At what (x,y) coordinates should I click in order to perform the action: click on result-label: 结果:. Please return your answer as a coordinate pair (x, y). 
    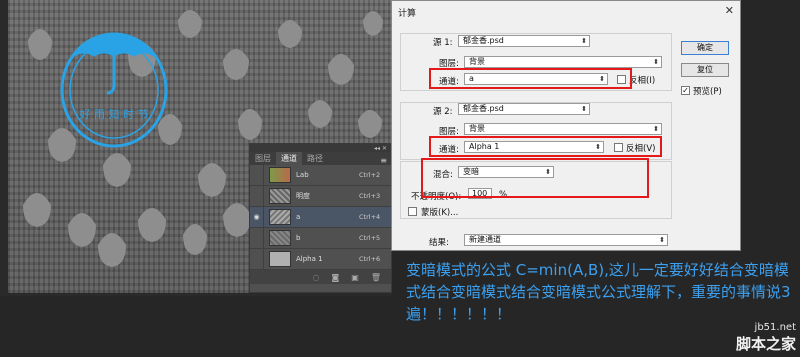
    Looking at the image, I should click on (439, 243).